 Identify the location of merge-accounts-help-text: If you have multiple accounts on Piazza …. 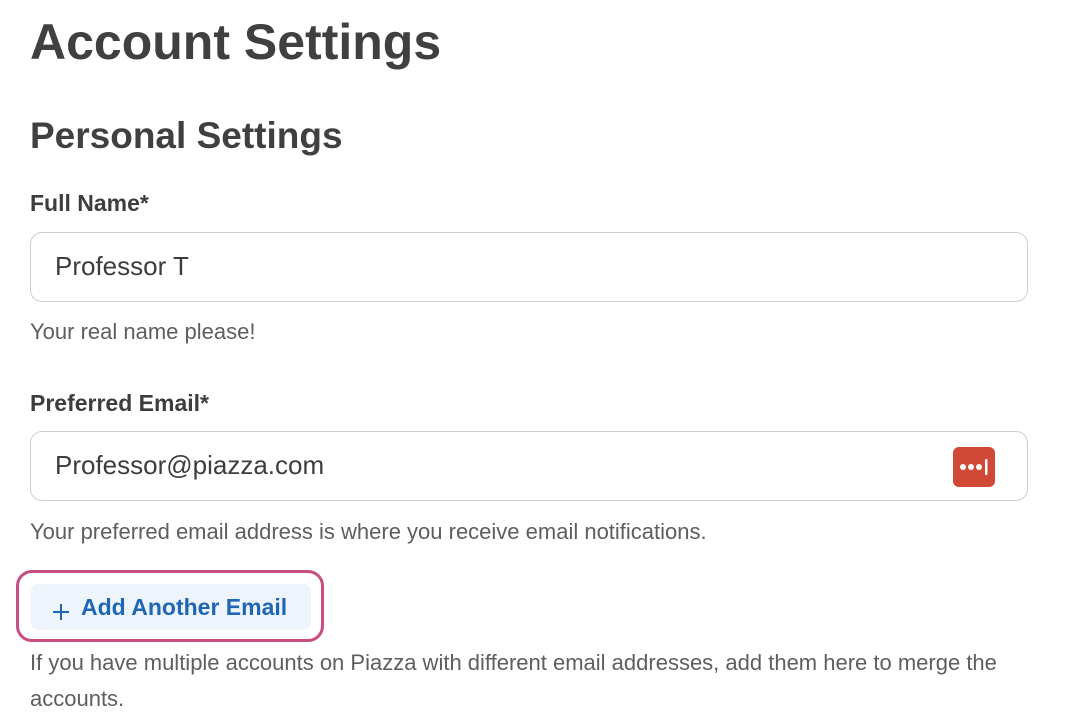
(513, 680).